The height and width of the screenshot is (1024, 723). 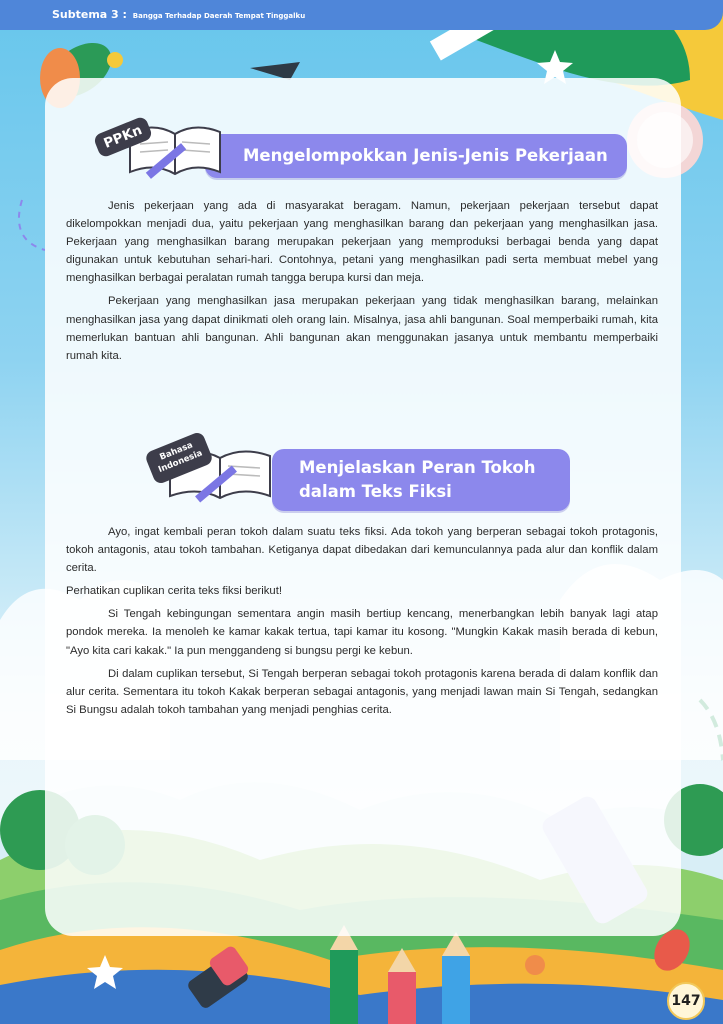 What do you see at coordinates (417, 467) in the screenshot?
I see `section2-title-line1: Menjelaskan Peran Tokoh` at bounding box center [417, 467].